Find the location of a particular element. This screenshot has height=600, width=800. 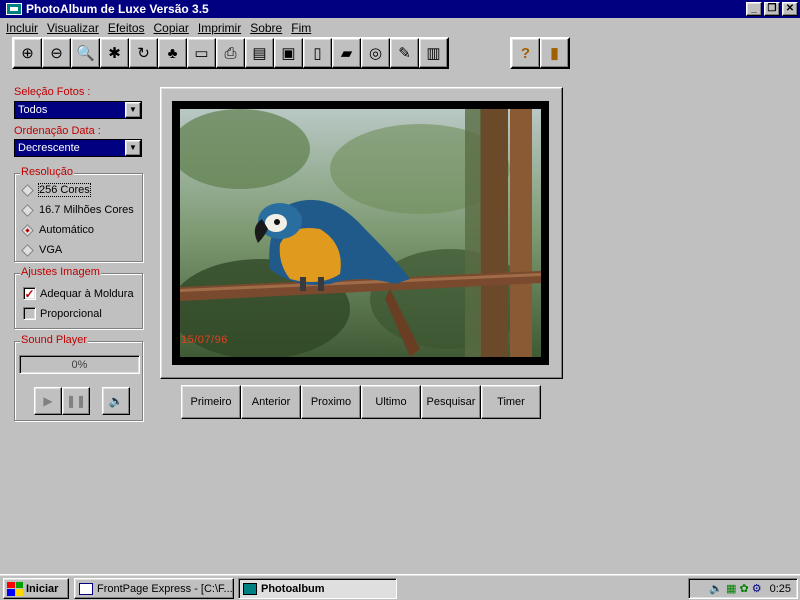

print-preview-button: ▤ is located at coordinates (259, 53).